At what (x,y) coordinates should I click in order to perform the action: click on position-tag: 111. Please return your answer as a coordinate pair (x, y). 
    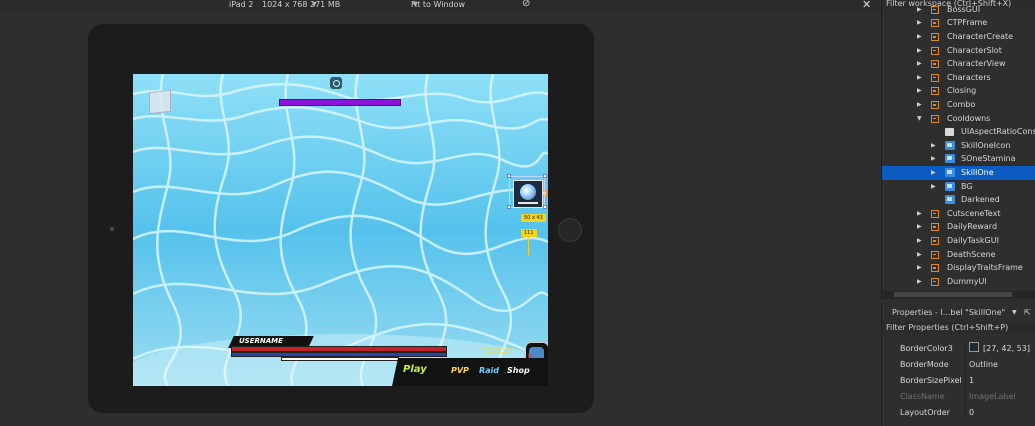
    Looking at the image, I should click on (529, 233).